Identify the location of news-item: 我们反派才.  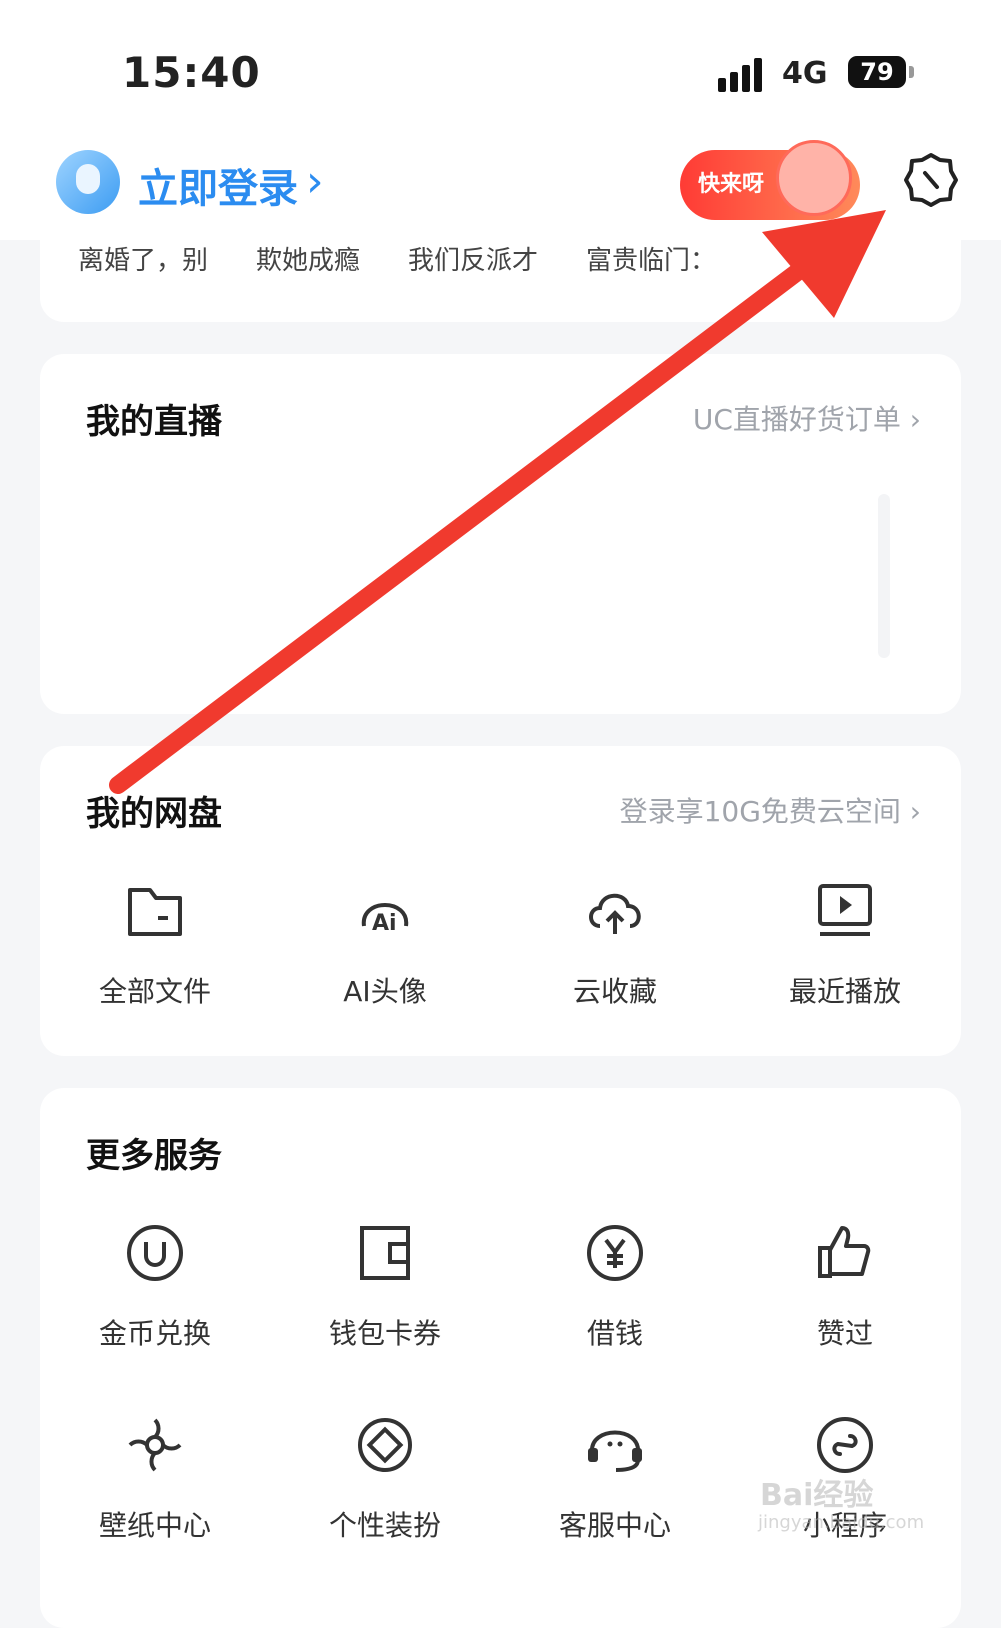
(473, 258).